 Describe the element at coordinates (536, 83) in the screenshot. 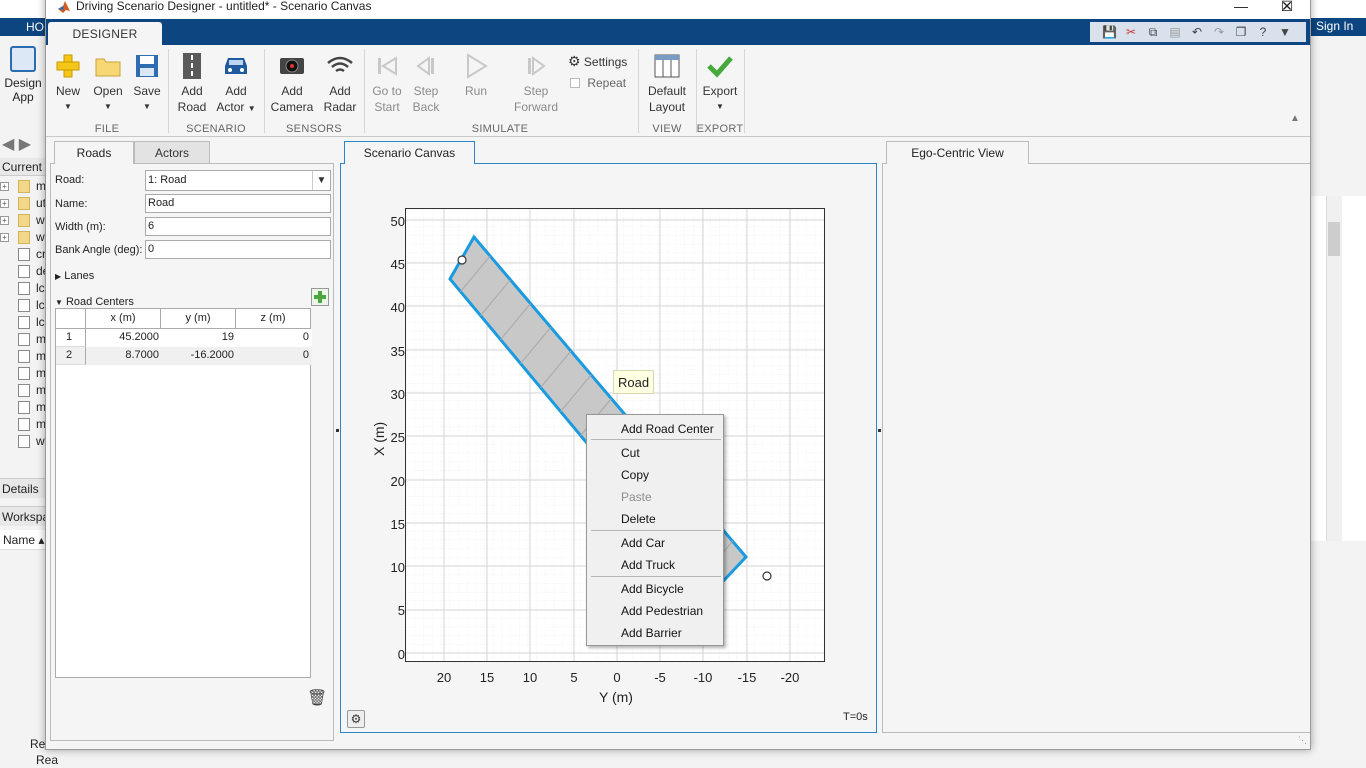

I see `step-forward-button: Step Forward` at that location.